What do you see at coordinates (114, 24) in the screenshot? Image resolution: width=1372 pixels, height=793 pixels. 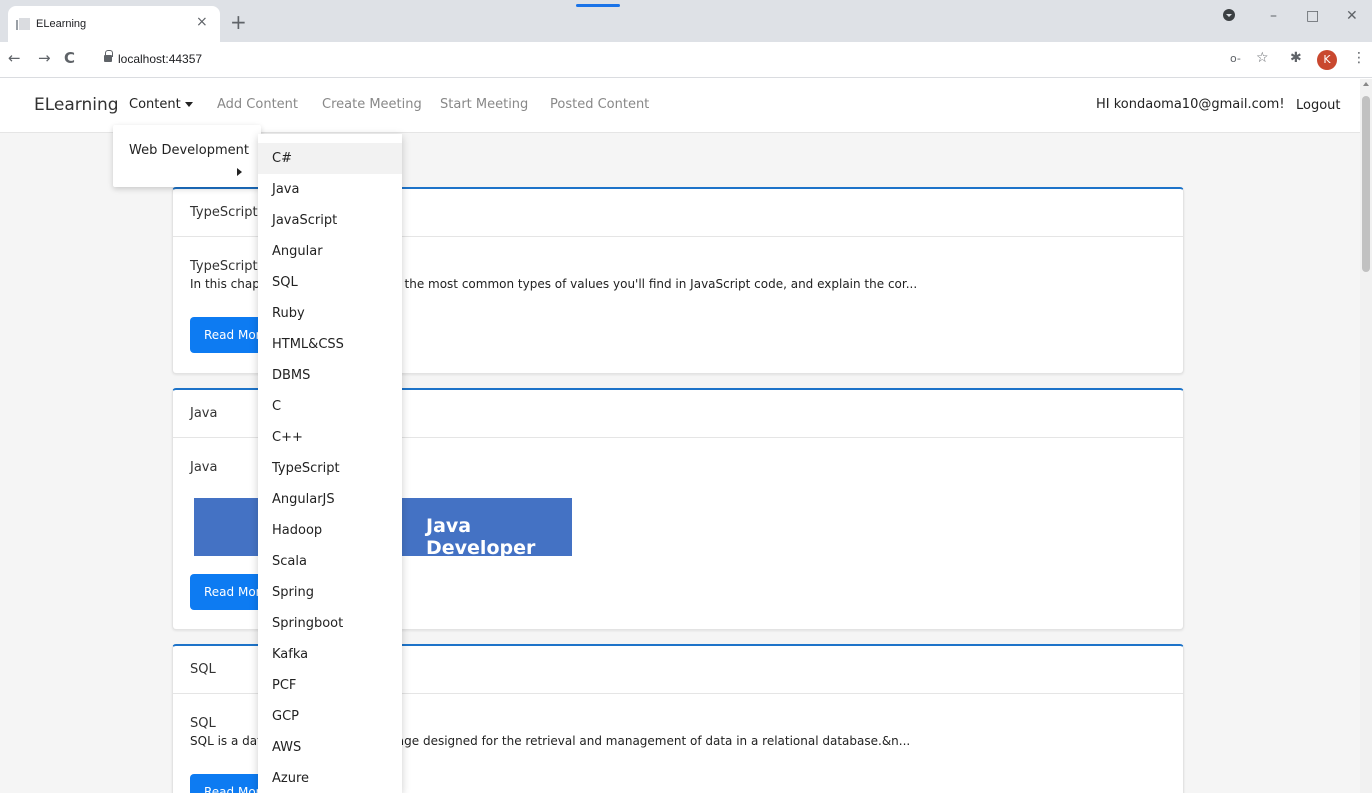 I see `browser-tab: ELearning ×` at bounding box center [114, 24].